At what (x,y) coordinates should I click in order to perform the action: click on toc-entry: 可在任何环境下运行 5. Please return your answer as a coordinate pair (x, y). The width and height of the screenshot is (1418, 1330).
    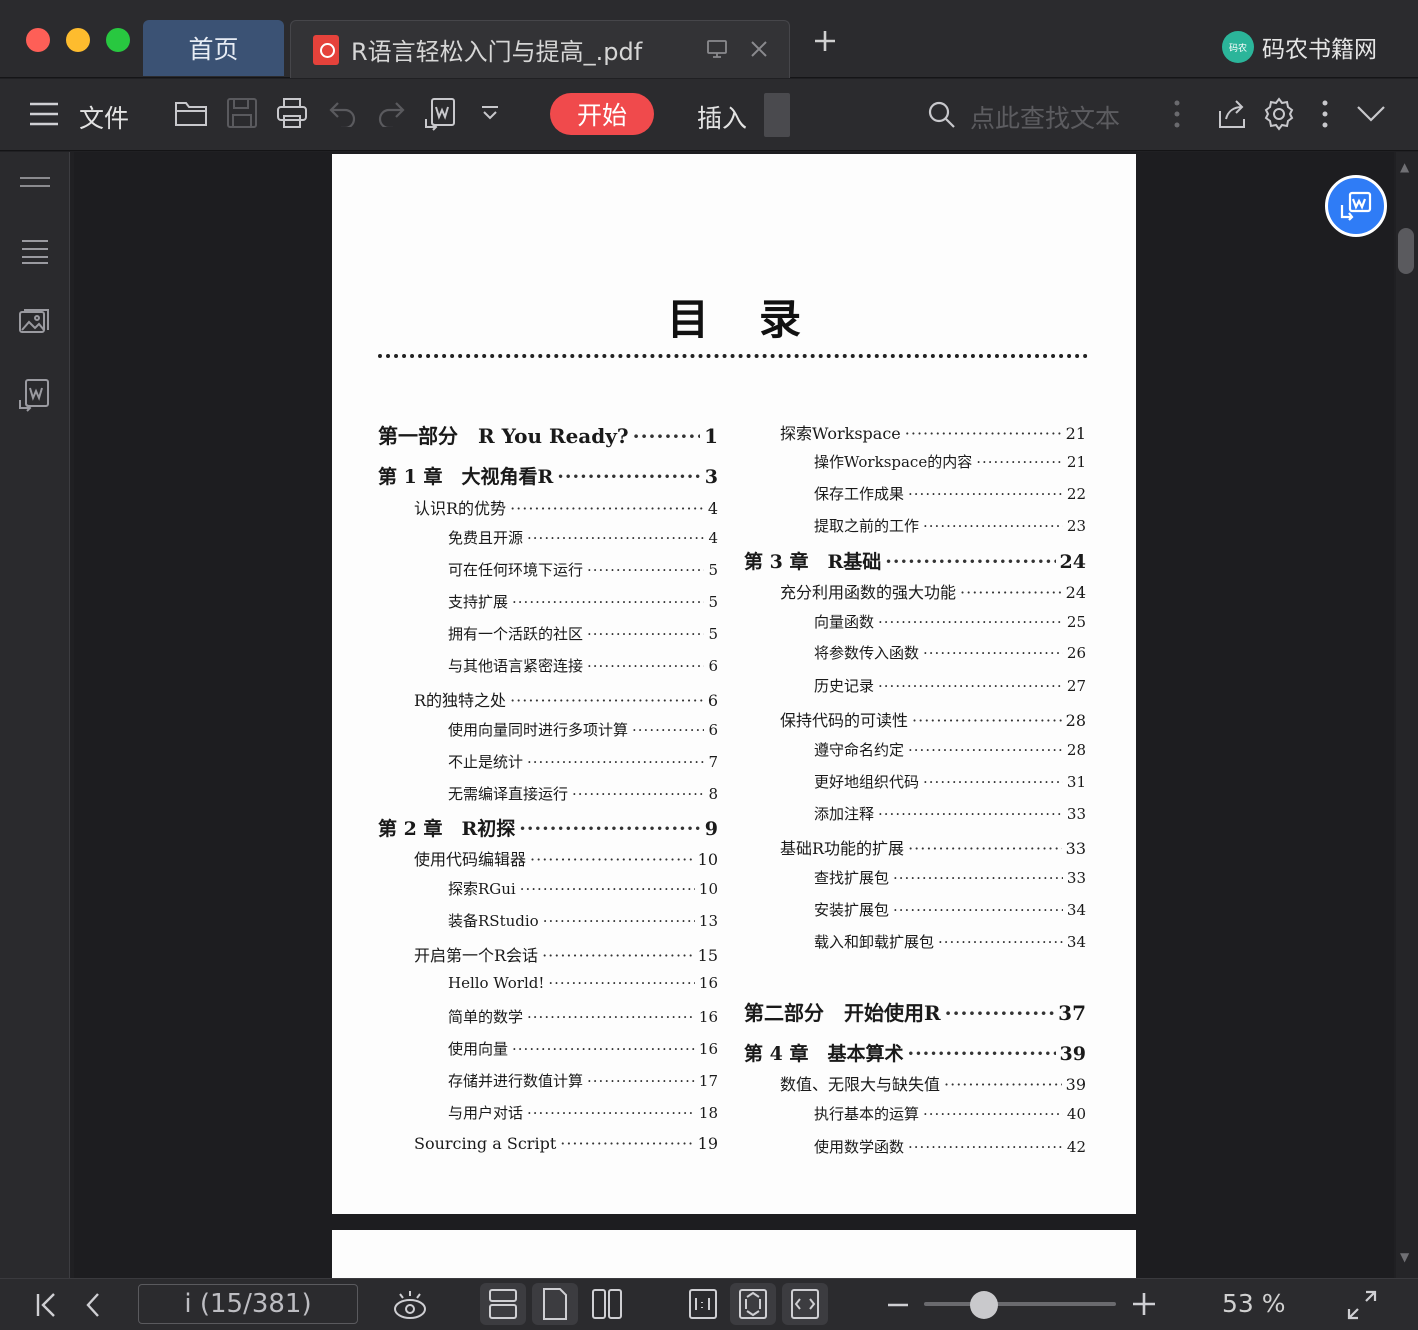
    Looking at the image, I should click on (583, 569).